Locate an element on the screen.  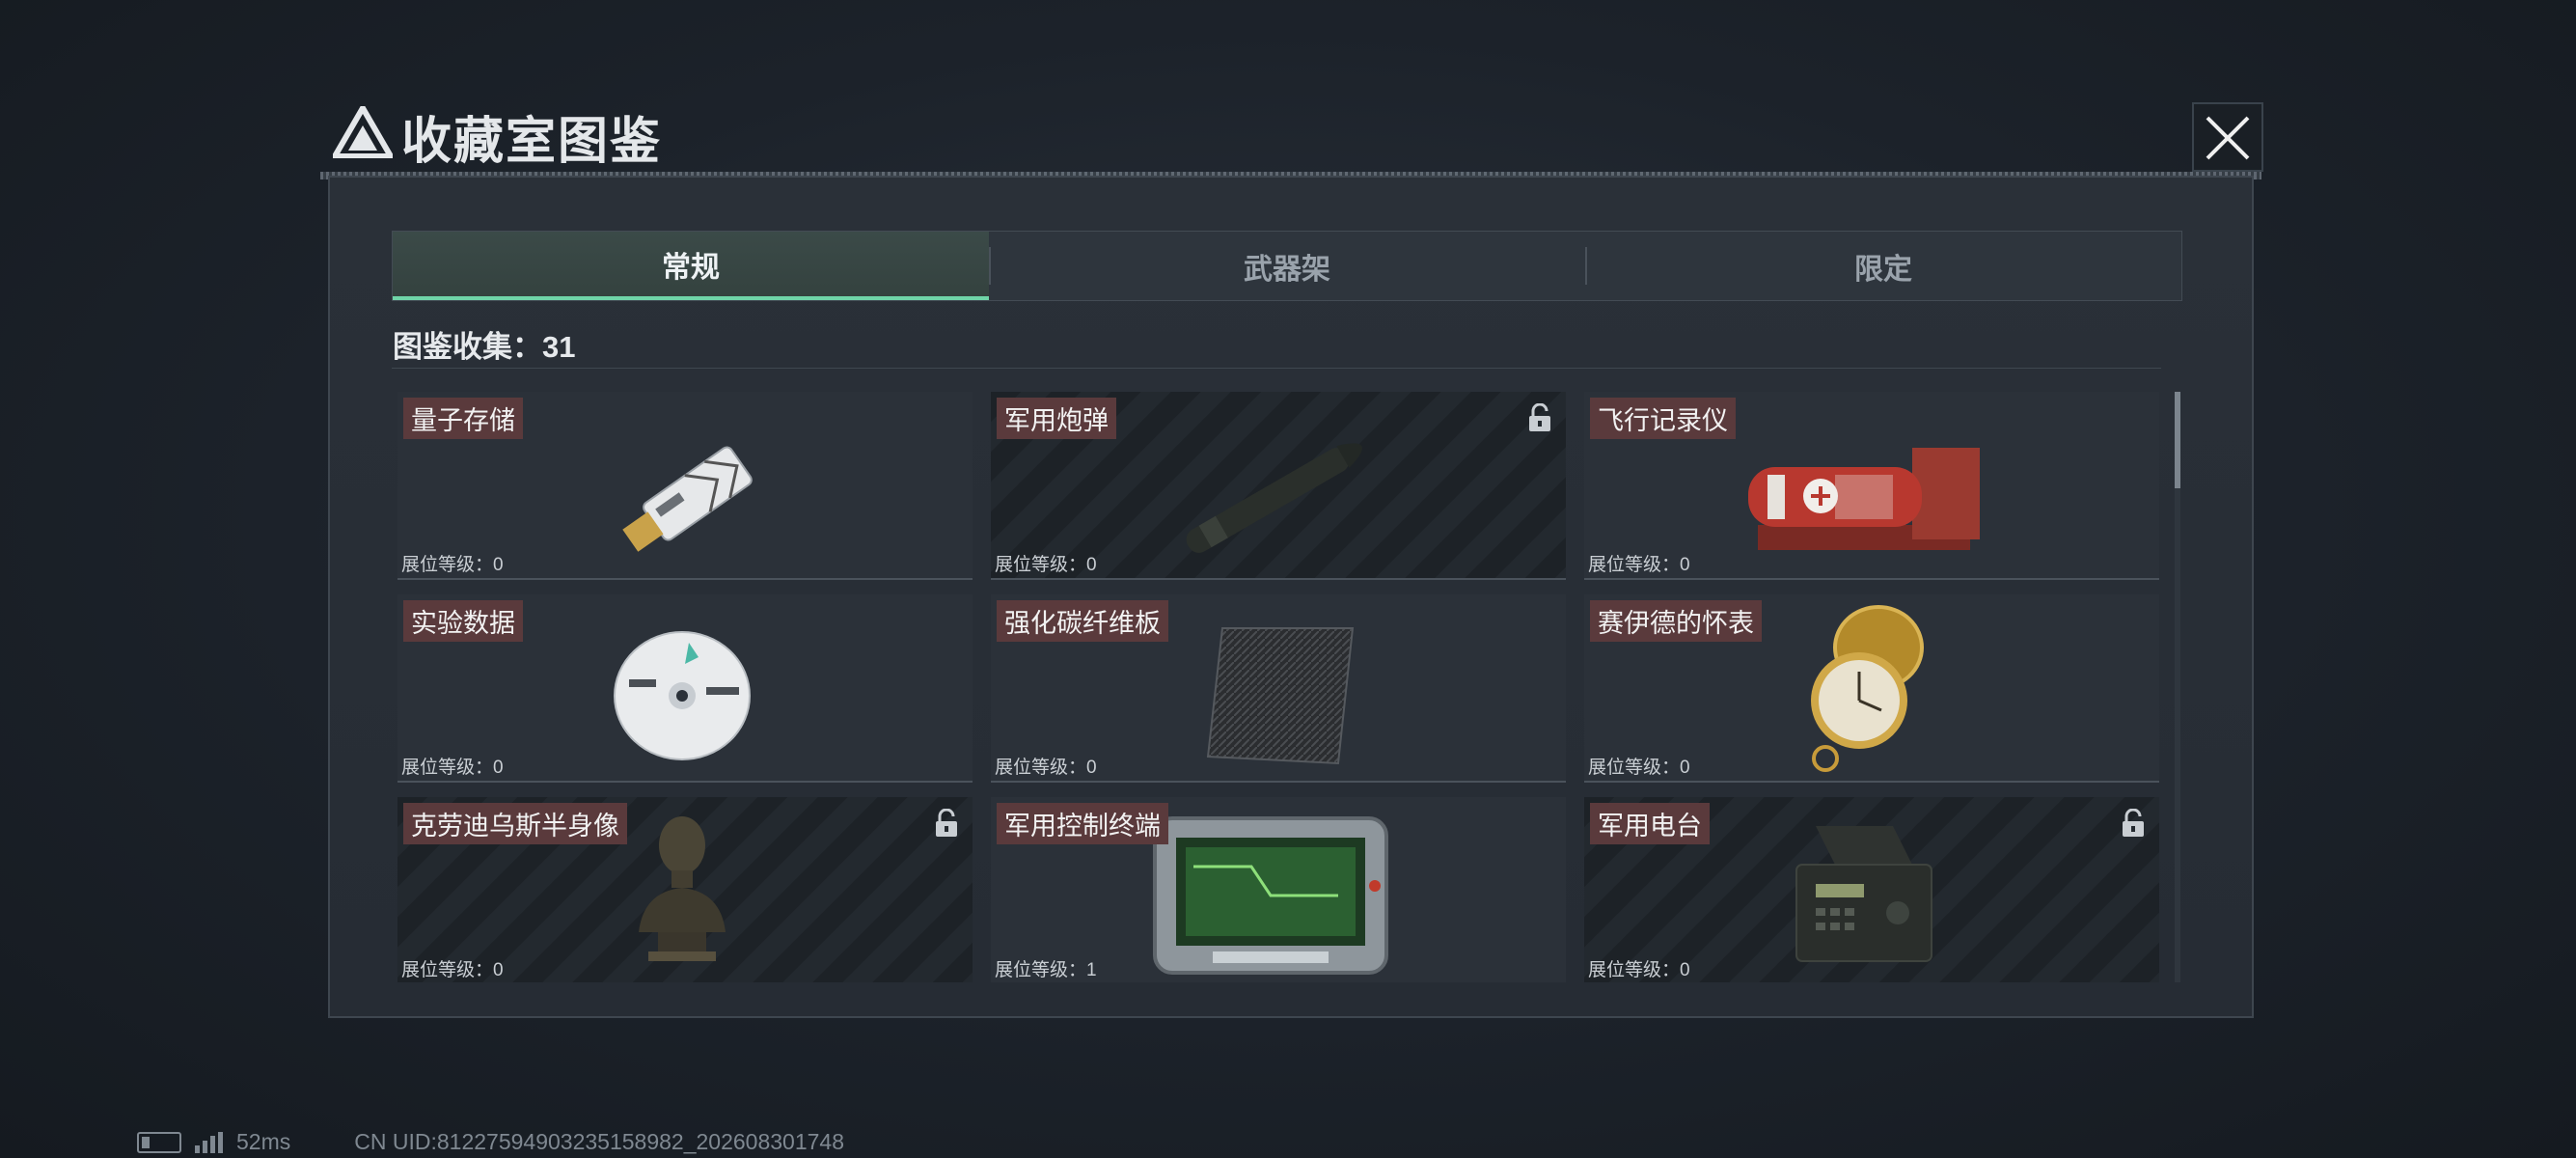
carbon-plate-icon is located at coordinates (1280, 696).